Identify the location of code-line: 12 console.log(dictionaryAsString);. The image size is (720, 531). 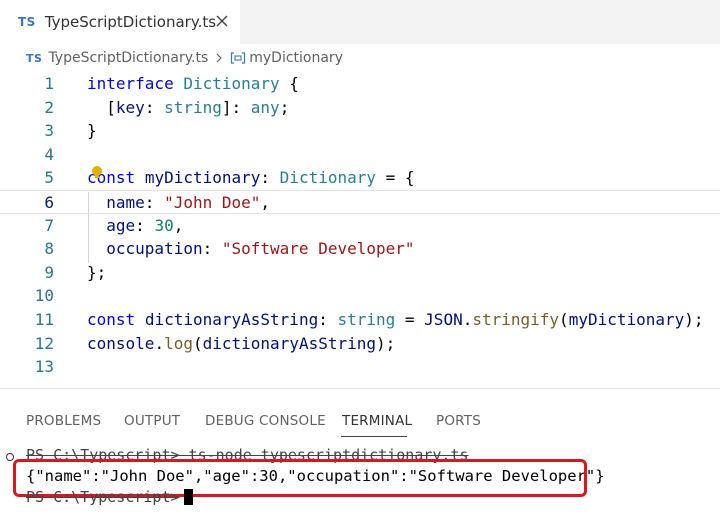
(360, 344).